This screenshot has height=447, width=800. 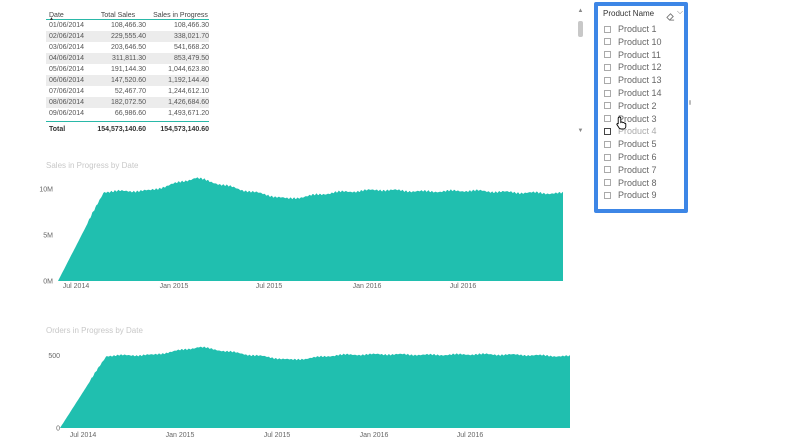 What do you see at coordinates (54, 356) in the screenshot?
I see `y-tick-label: 500` at bounding box center [54, 356].